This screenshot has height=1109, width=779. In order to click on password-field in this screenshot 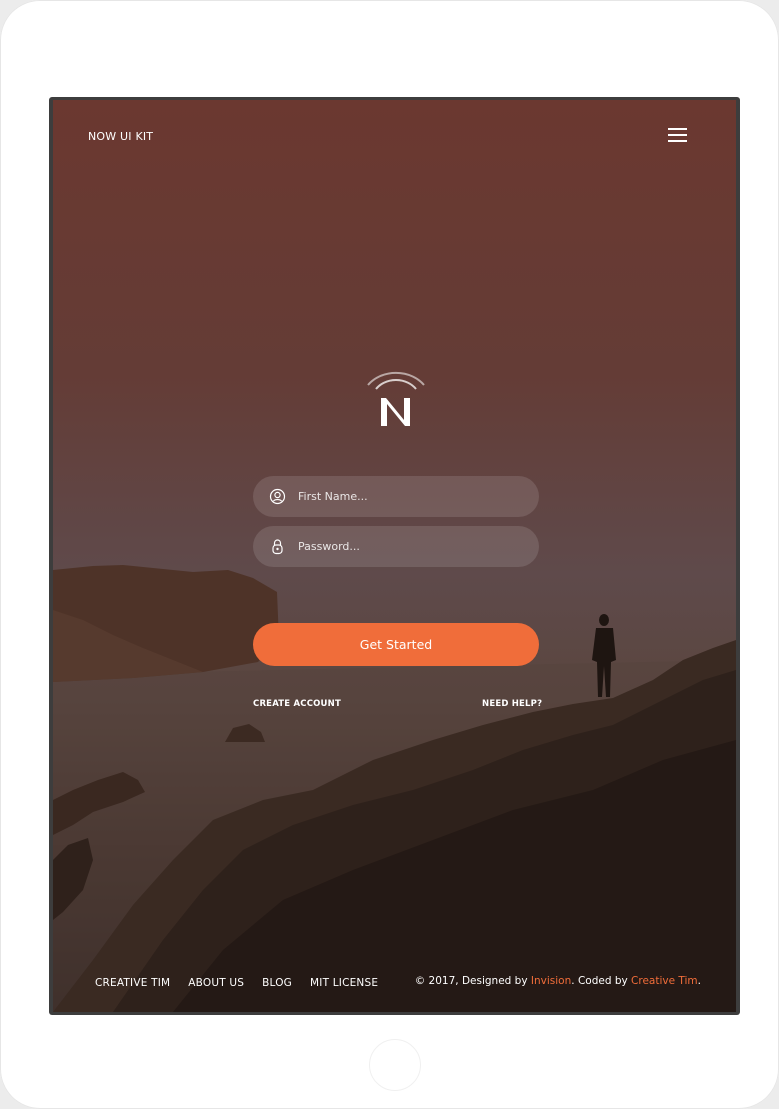, I will do `click(396, 546)`.